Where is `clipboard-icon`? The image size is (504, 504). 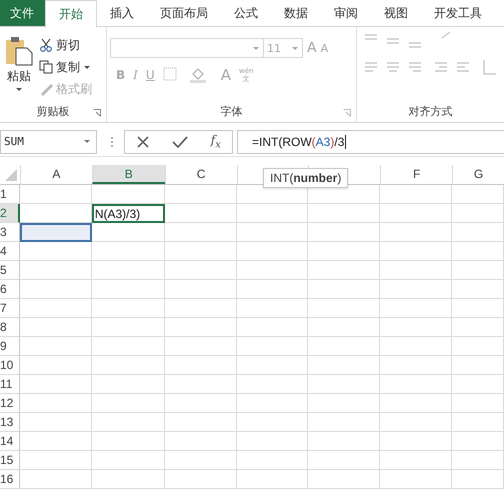 clipboard-icon is located at coordinates (19, 51).